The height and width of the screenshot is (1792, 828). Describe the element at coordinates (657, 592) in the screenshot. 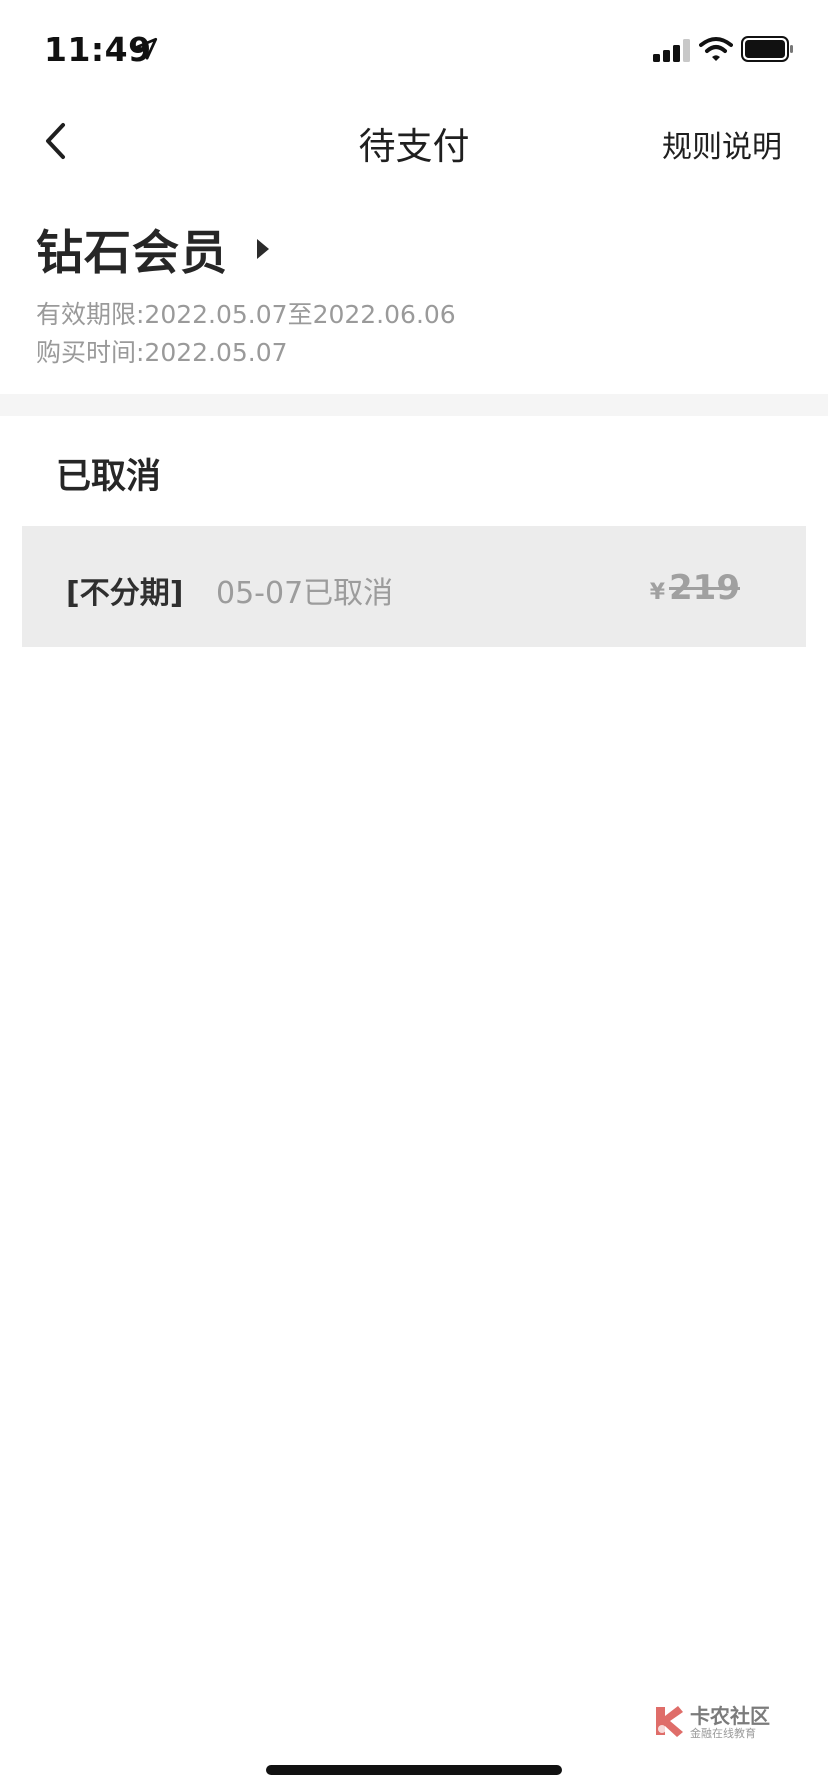

I see `currency-symbol: ¥` at that location.